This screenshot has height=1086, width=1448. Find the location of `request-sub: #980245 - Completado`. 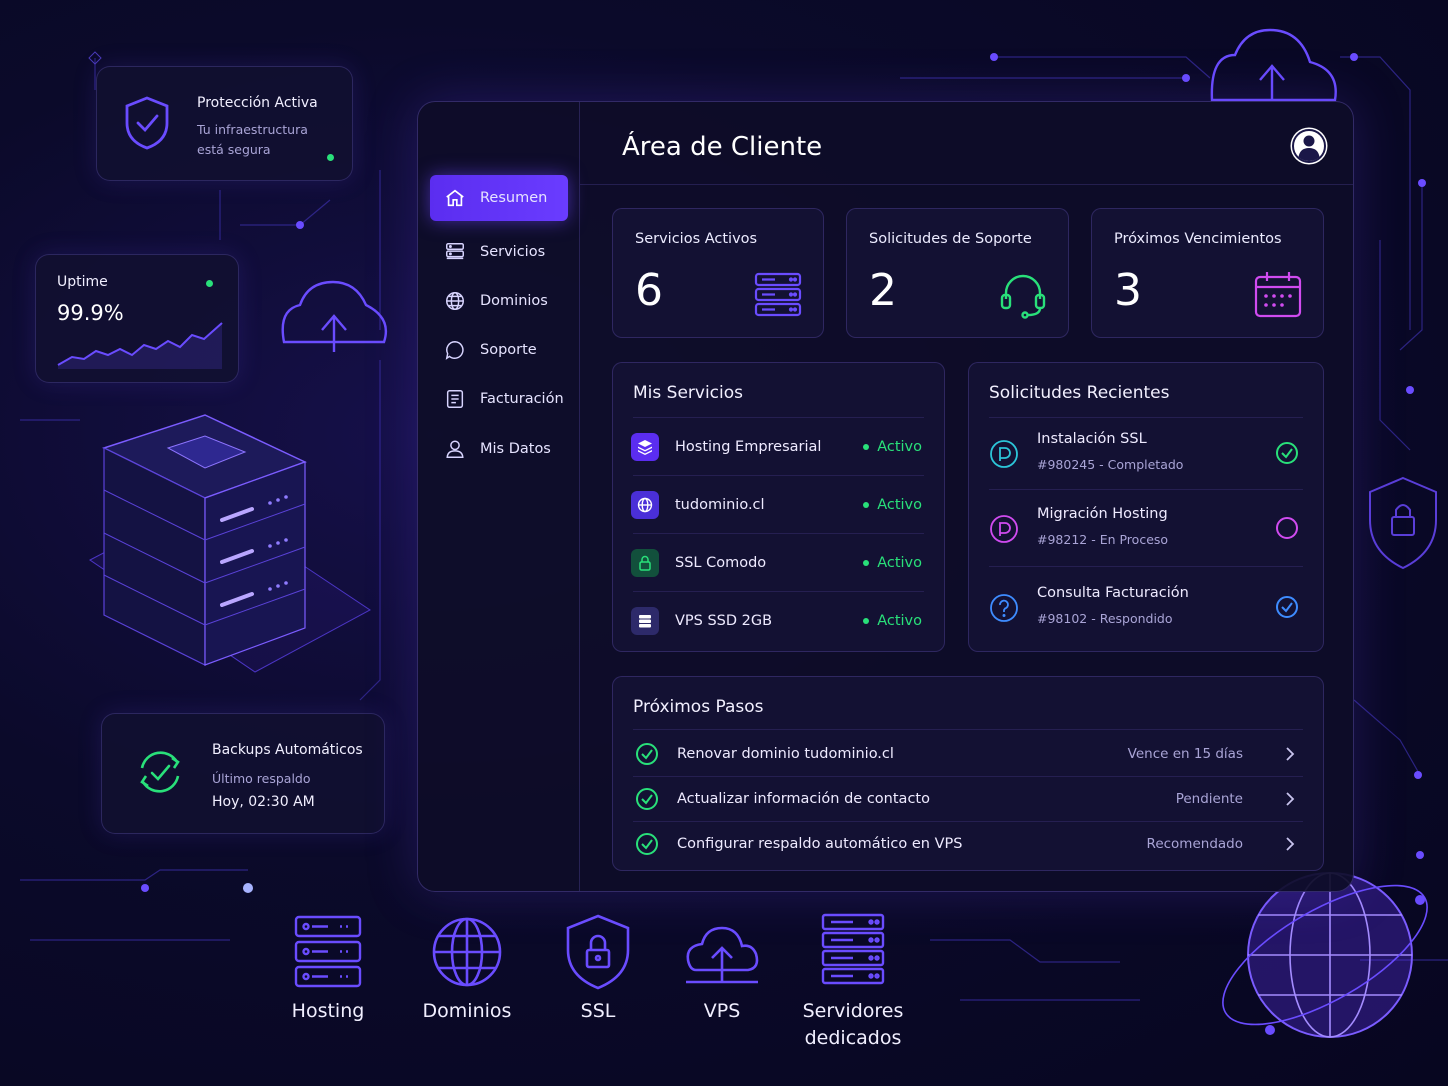

request-sub: #980245 - Completado is located at coordinates (1110, 464).